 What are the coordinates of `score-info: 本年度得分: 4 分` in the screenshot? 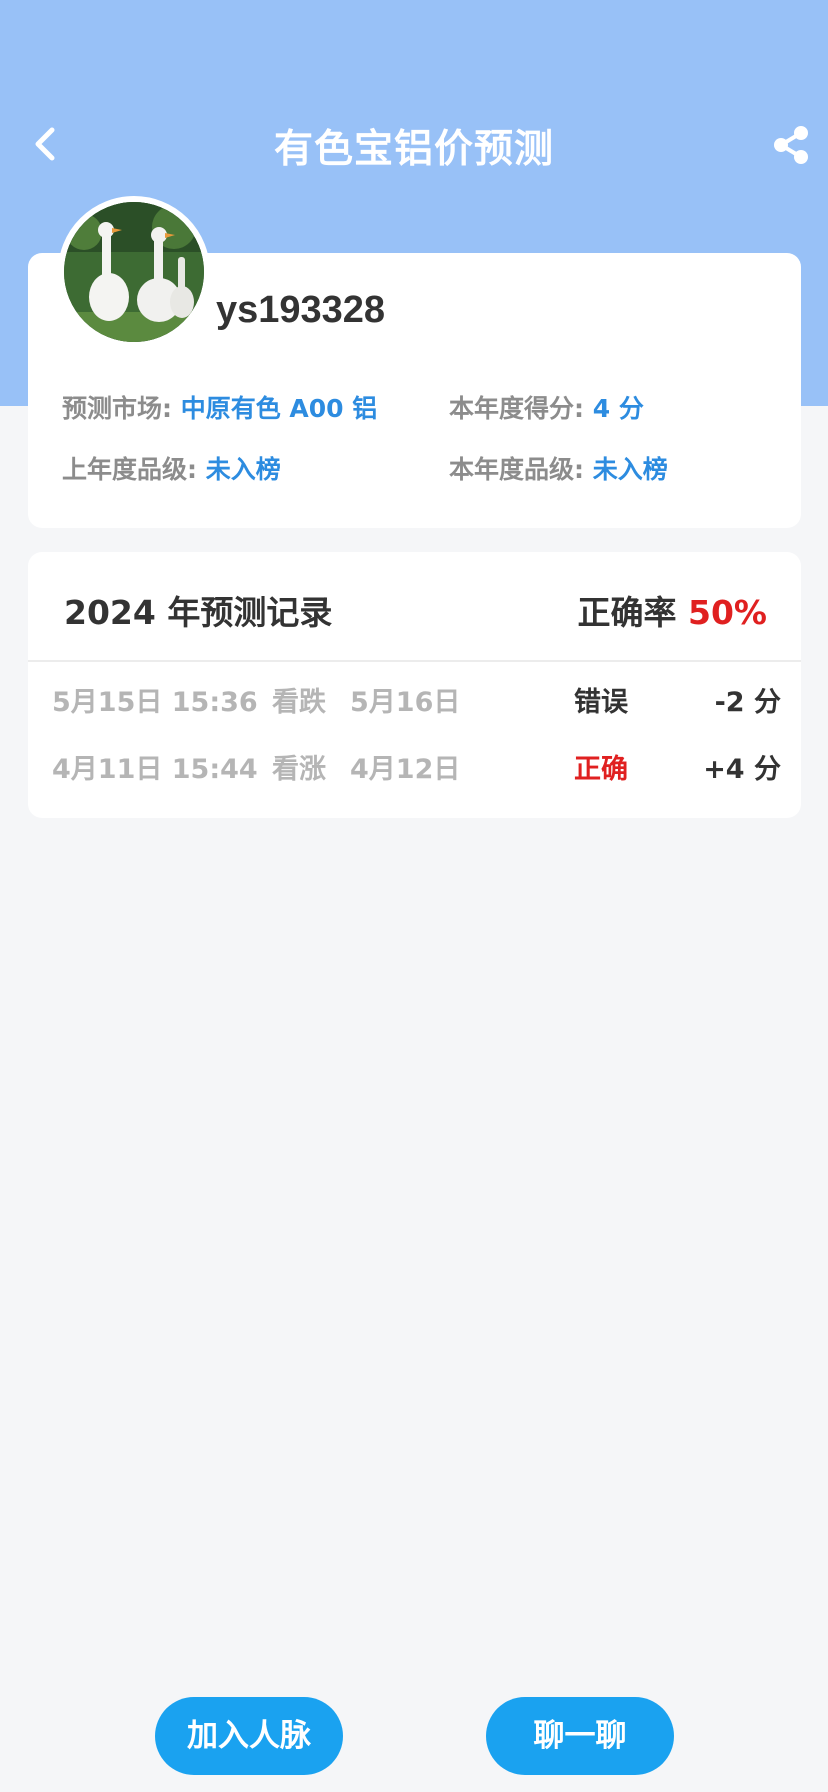 It's located at (546, 407).